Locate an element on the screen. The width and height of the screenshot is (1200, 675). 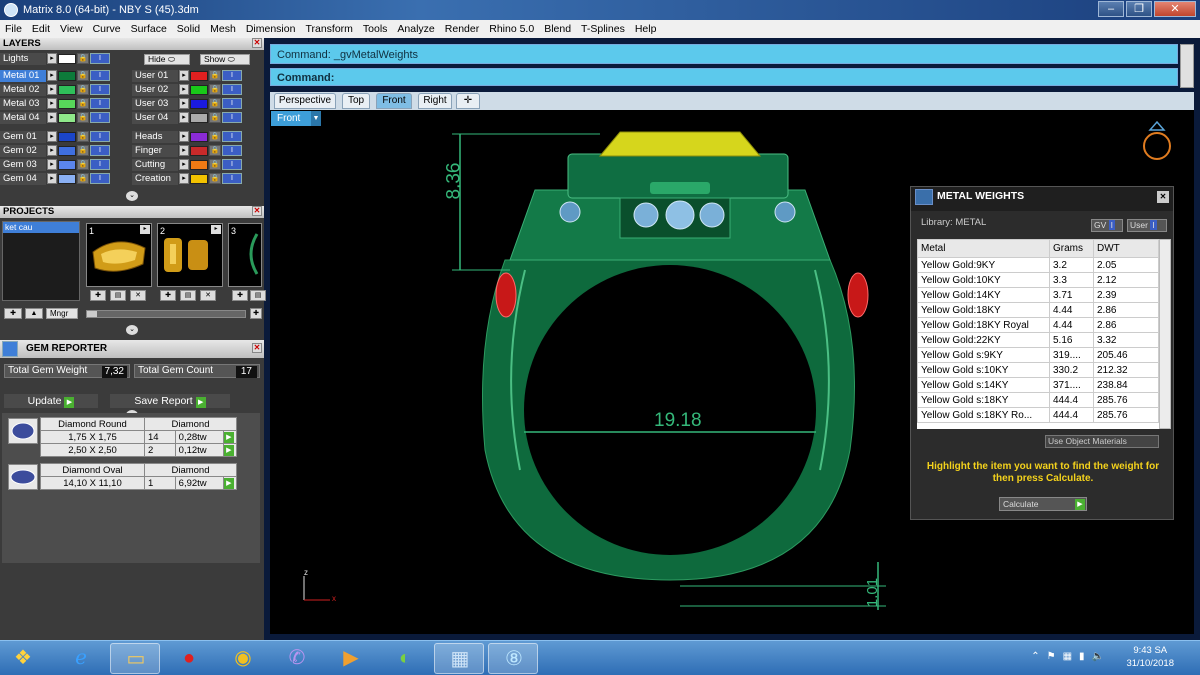
layer-row: Metal 04 ▸ 🔒 I is located at coordinates (55, 117).